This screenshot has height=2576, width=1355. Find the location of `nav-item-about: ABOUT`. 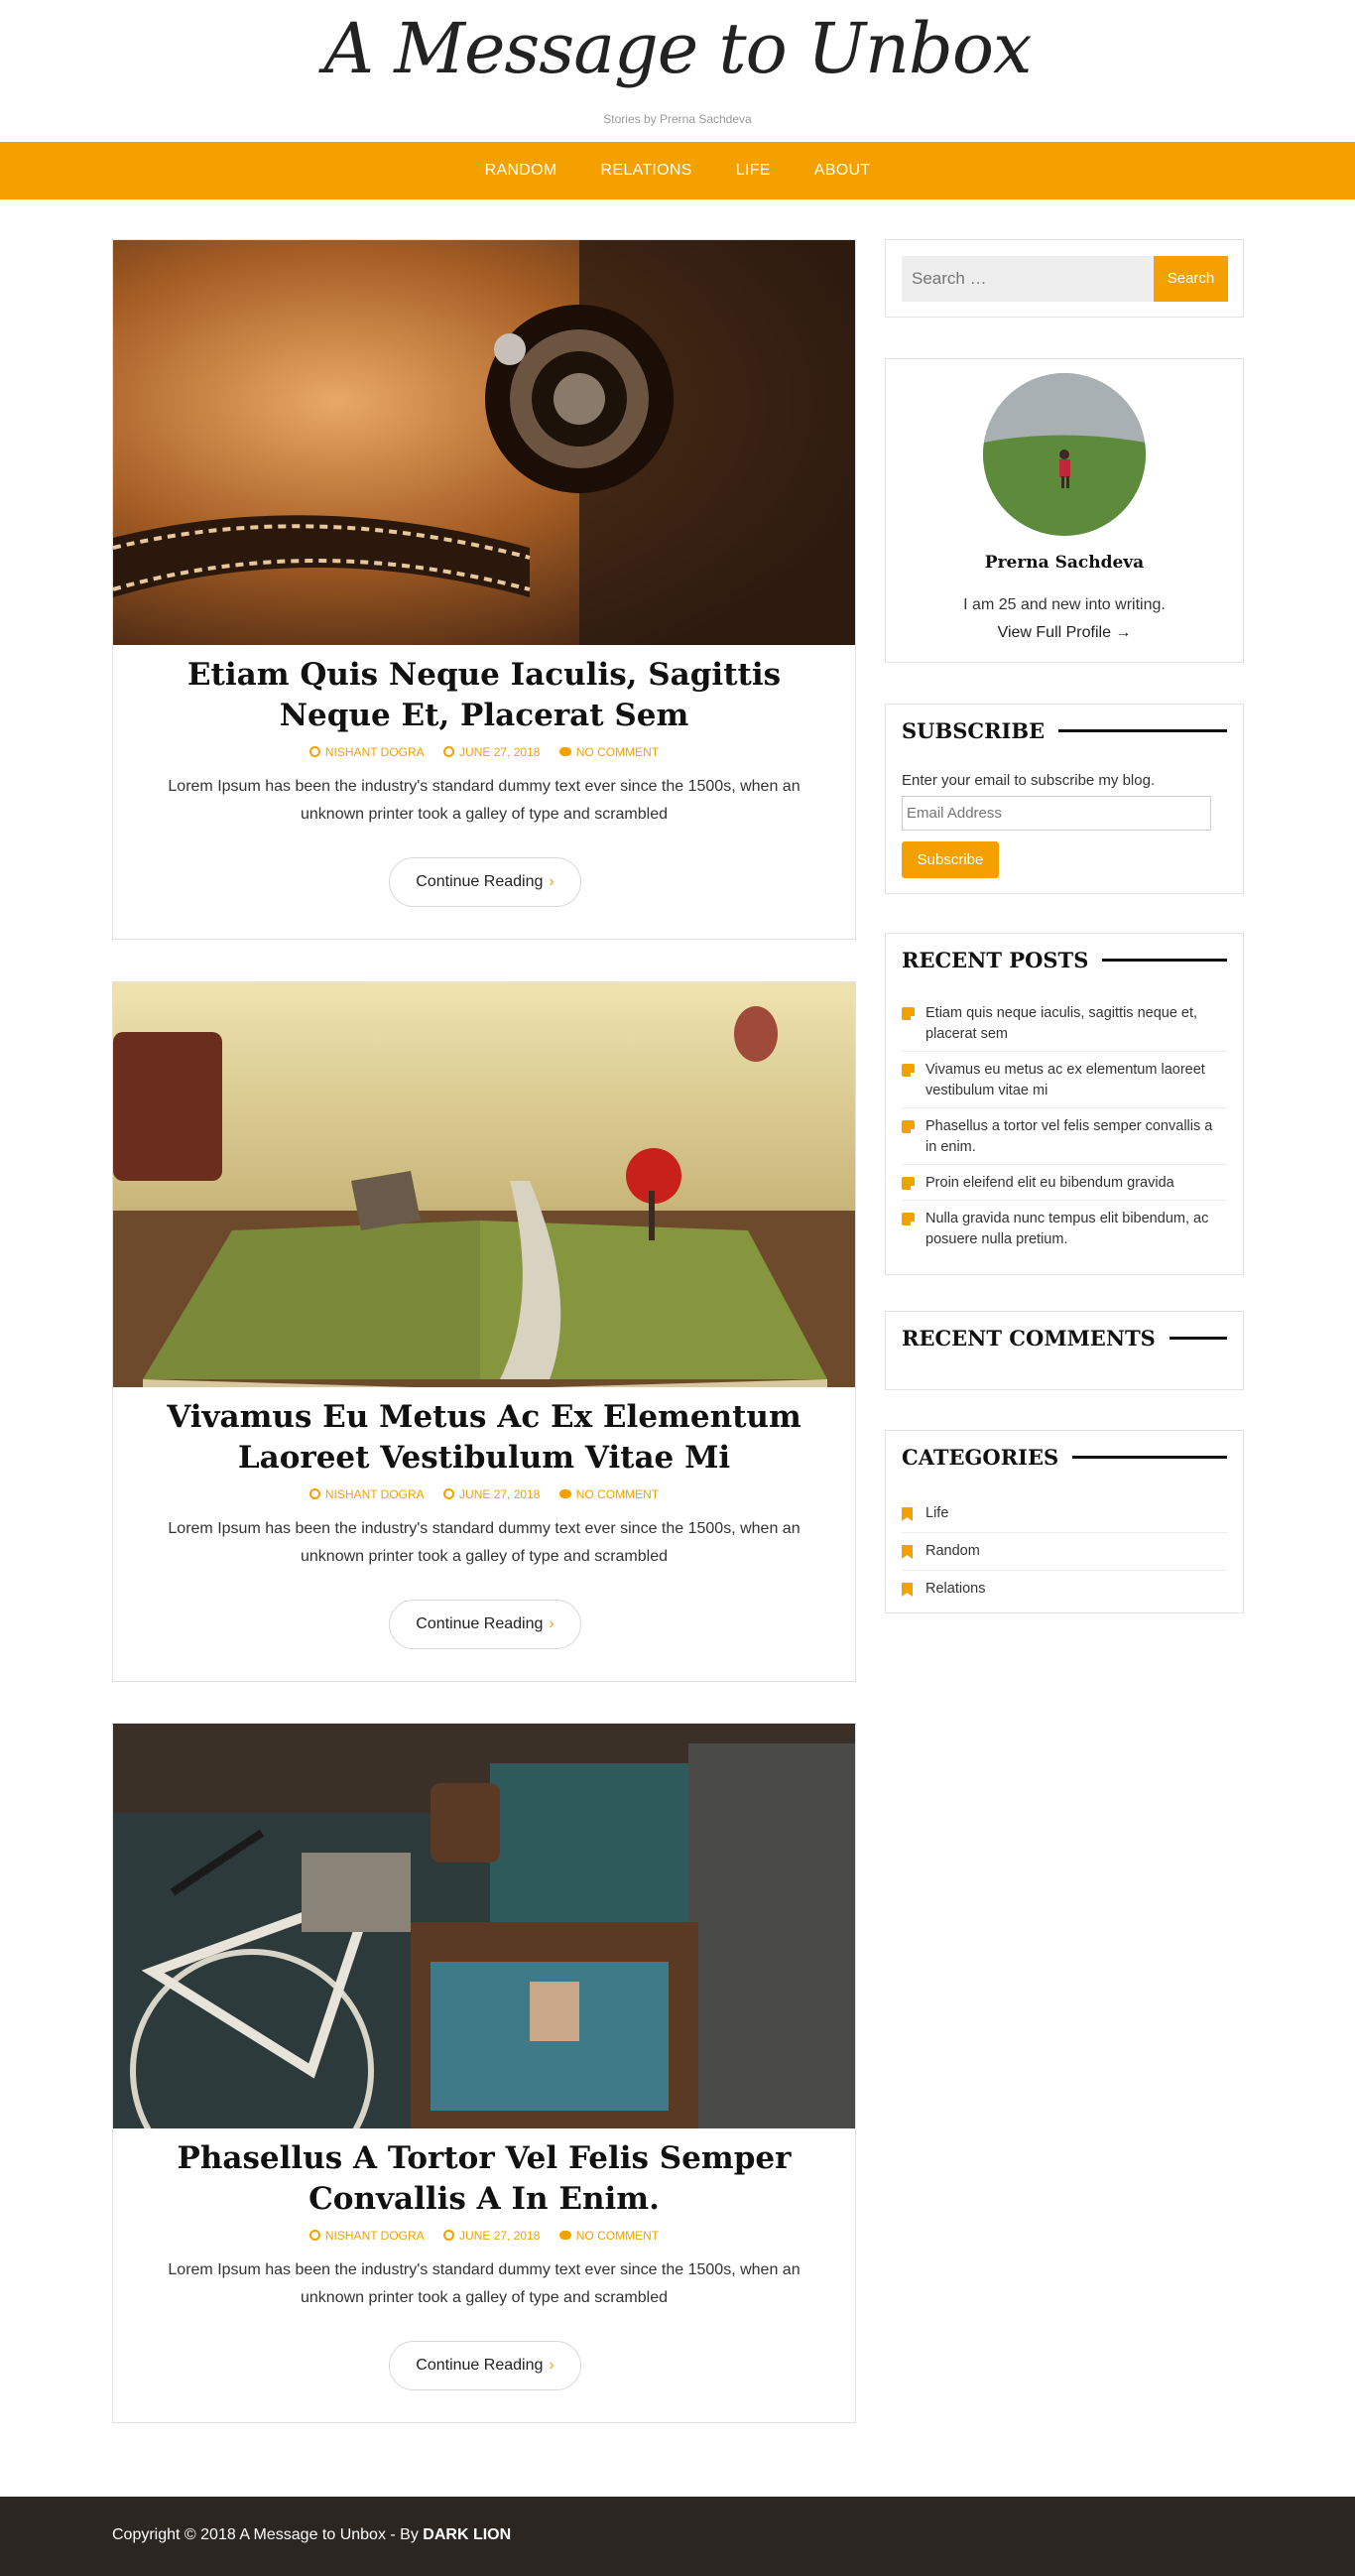

nav-item-about: ABOUT is located at coordinates (843, 171).